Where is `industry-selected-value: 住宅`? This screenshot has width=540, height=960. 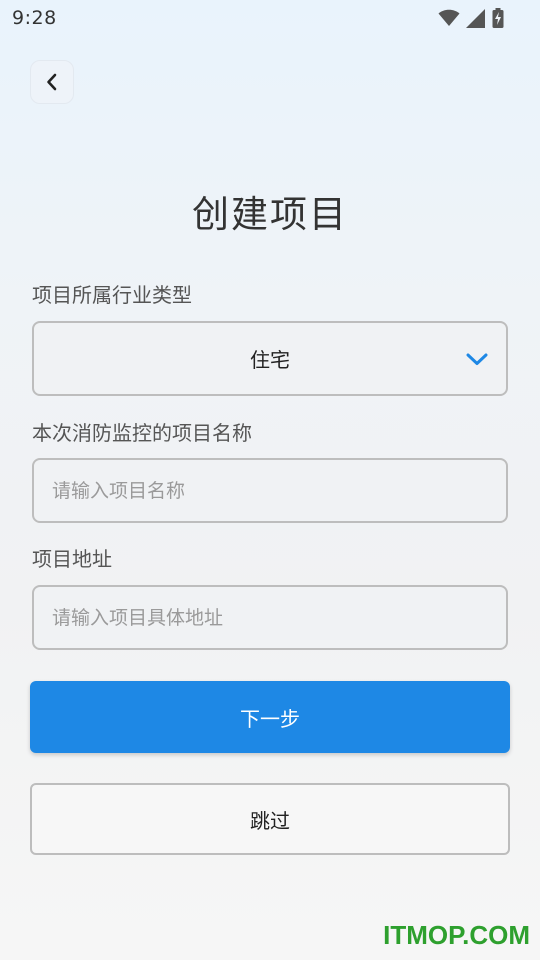
industry-selected-value: 住宅 is located at coordinates (270, 360).